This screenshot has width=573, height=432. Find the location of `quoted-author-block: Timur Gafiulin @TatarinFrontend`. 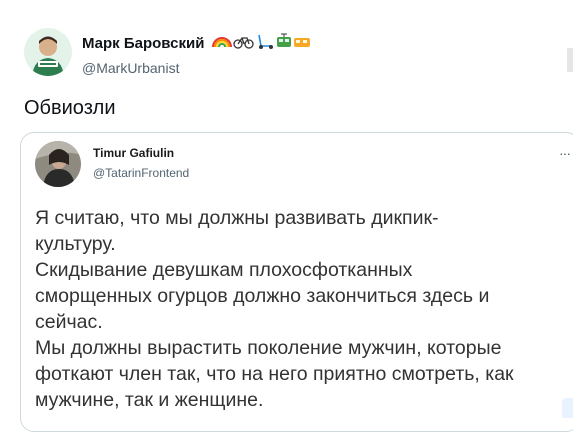

quoted-author-block: Timur Gafiulin @TatarinFrontend is located at coordinates (141, 163).